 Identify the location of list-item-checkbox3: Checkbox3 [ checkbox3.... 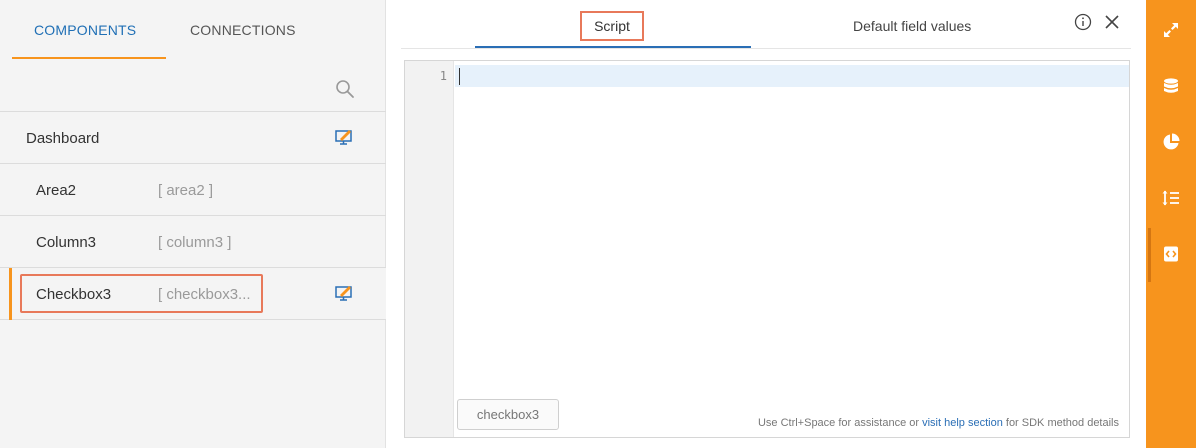
(193, 294).